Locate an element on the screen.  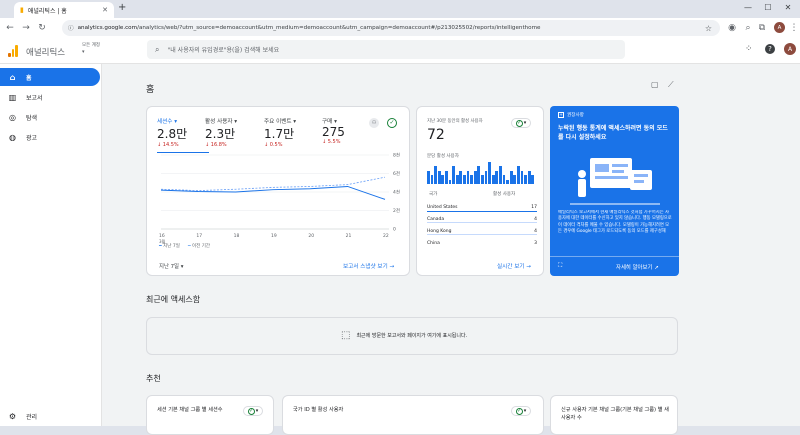
date-range-selector: 지난 7일 ▾ is located at coordinates (171, 266).